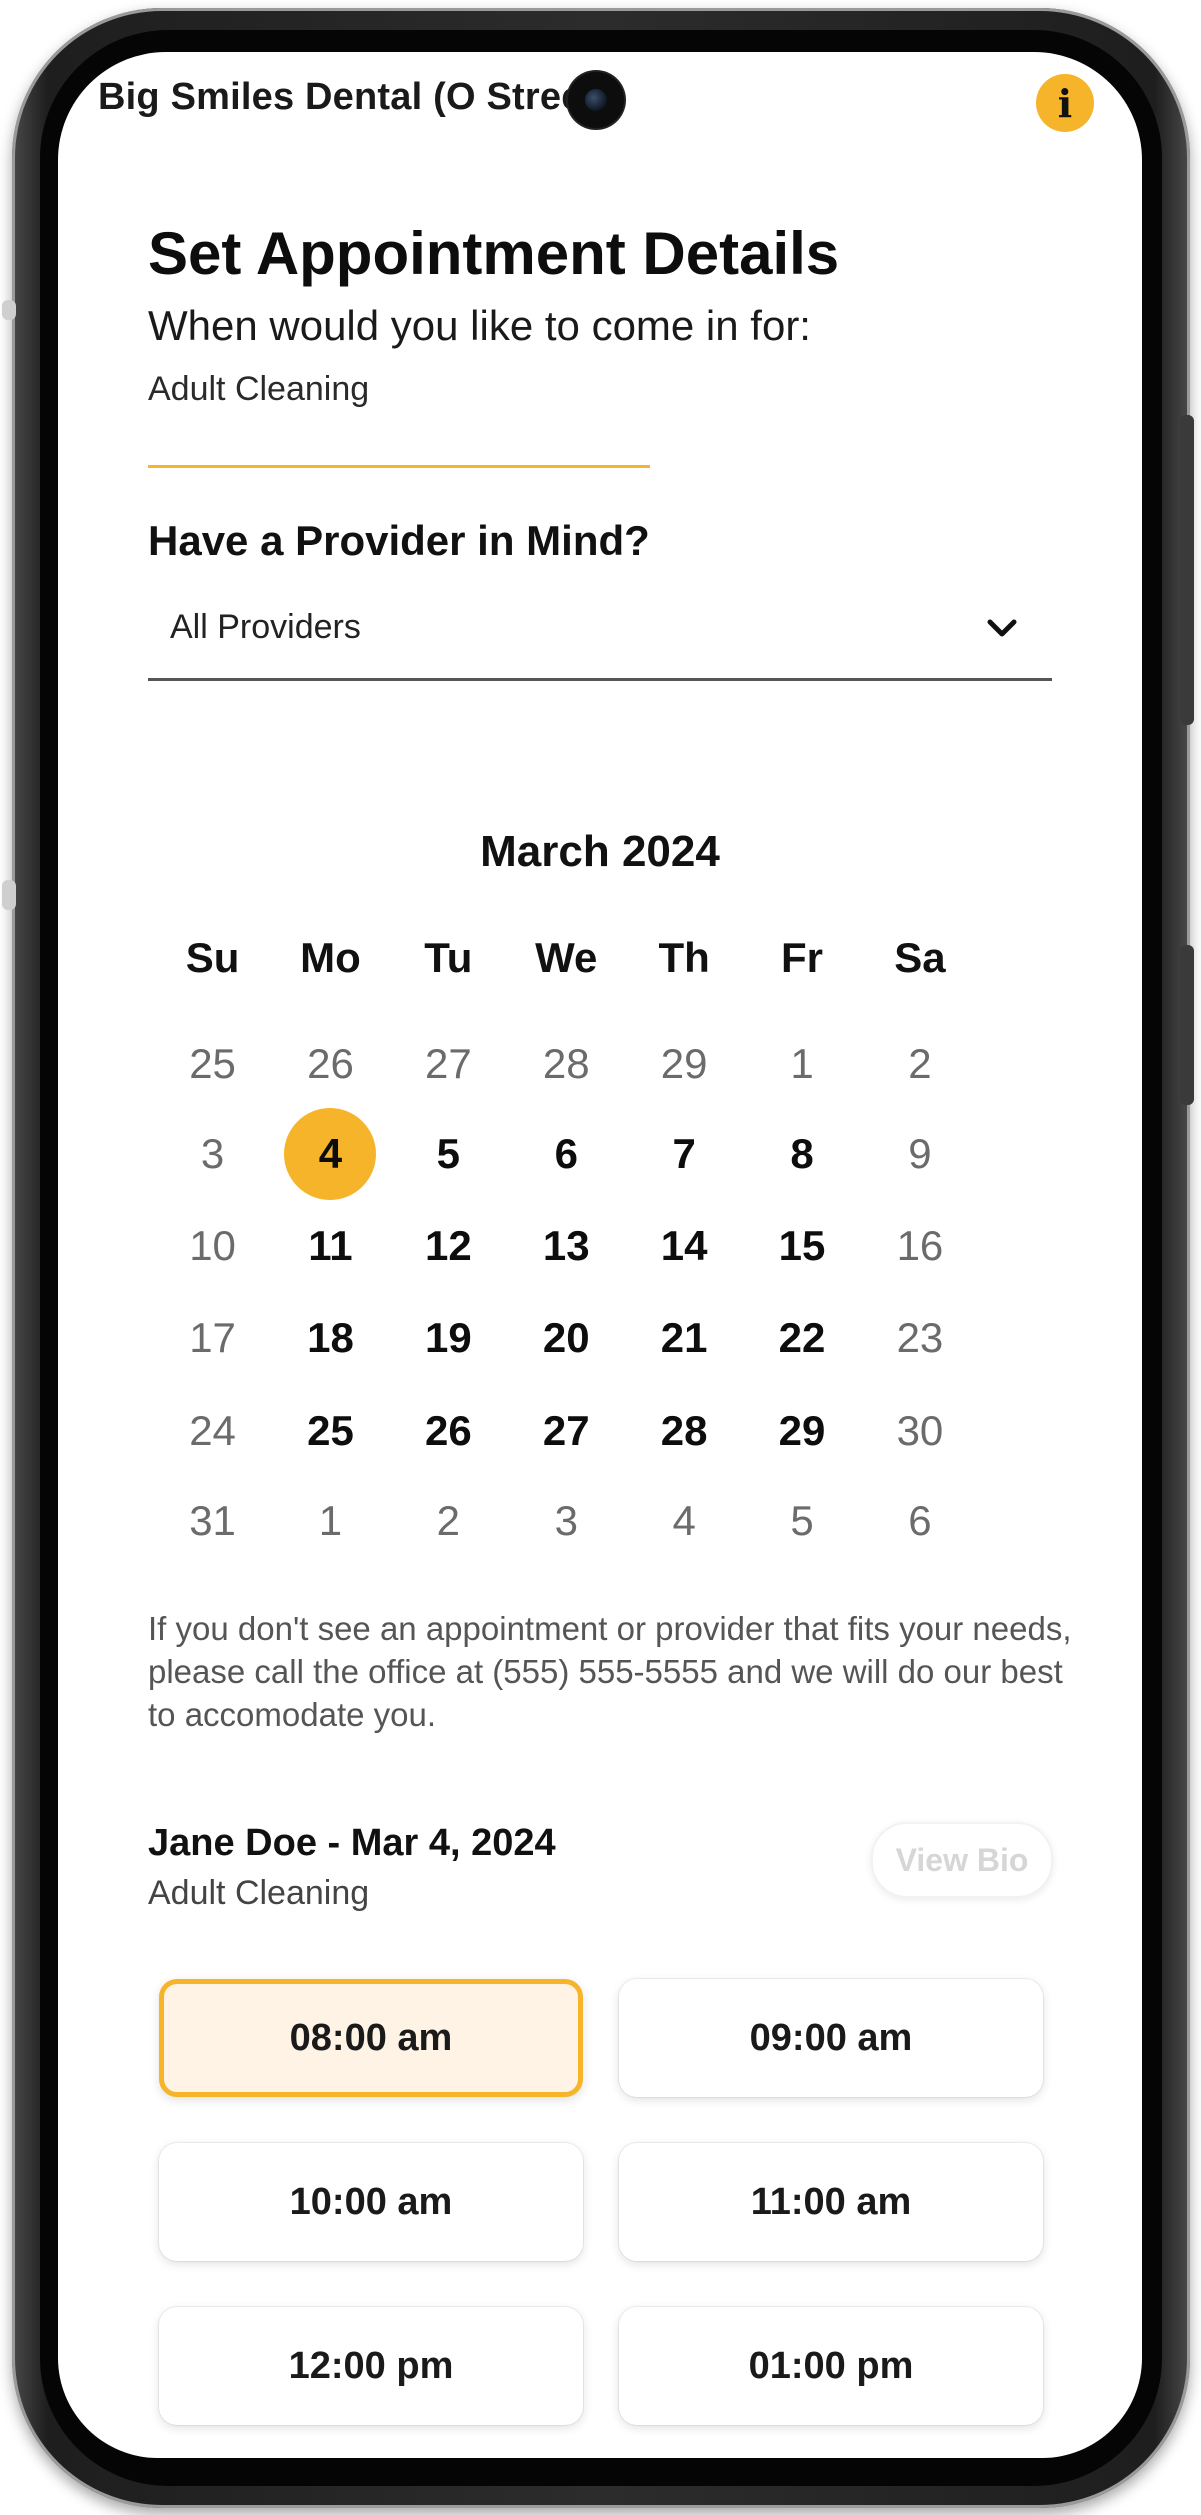 This screenshot has height=2515, width=1201. What do you see at coordinates (212, 957) in the screenshot?
I see `weekday-label: Su` at bounding box center [212, 957].